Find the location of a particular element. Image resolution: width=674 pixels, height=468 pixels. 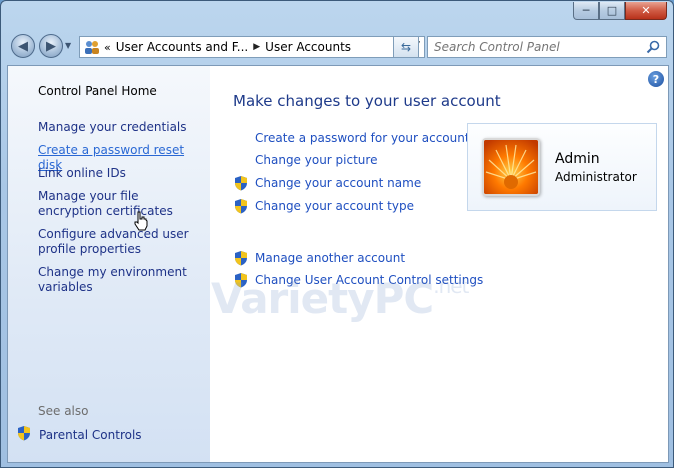

task-label: Change your account name is located at coordinates (338, 183).